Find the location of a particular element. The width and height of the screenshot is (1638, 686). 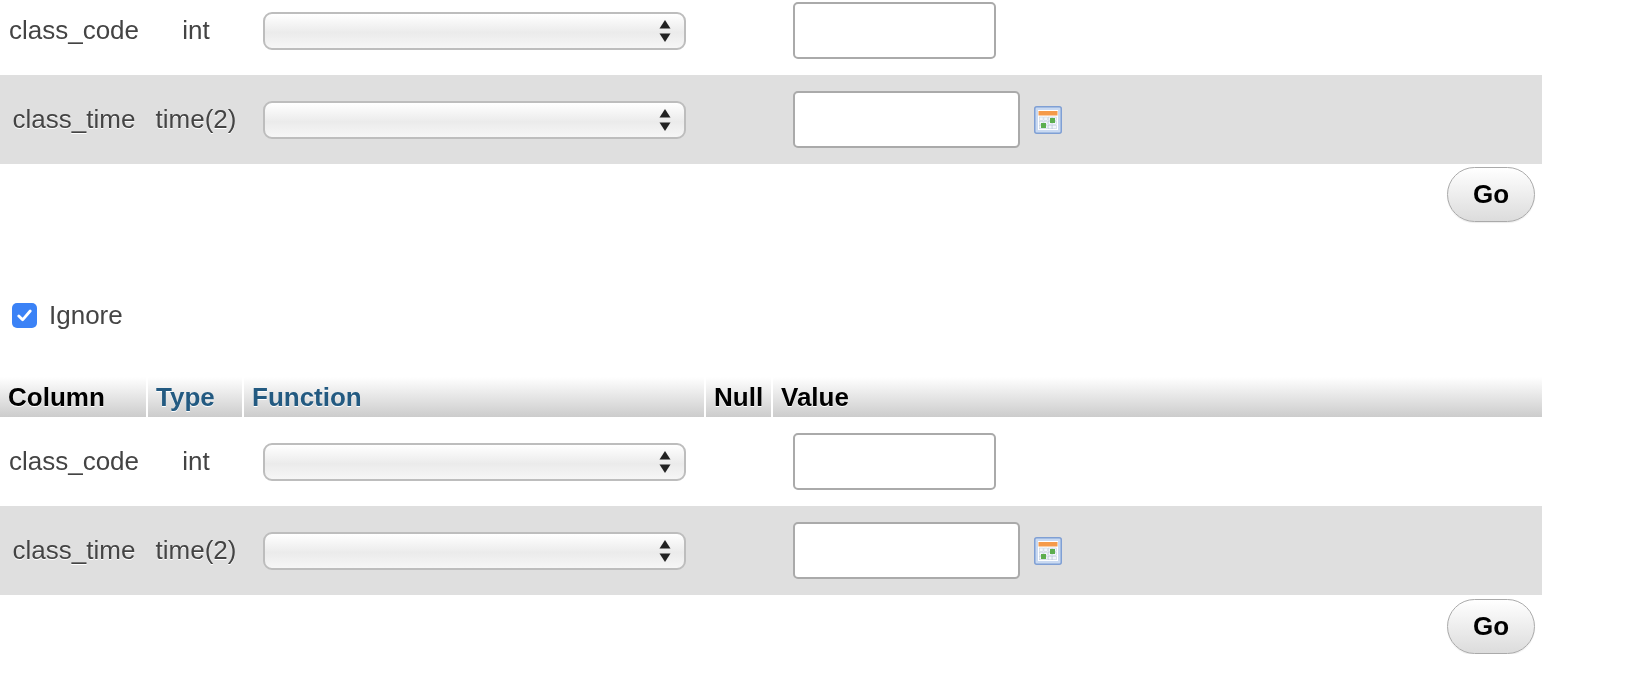

ignore-label: Ignore is located at coordinates (86, 315).